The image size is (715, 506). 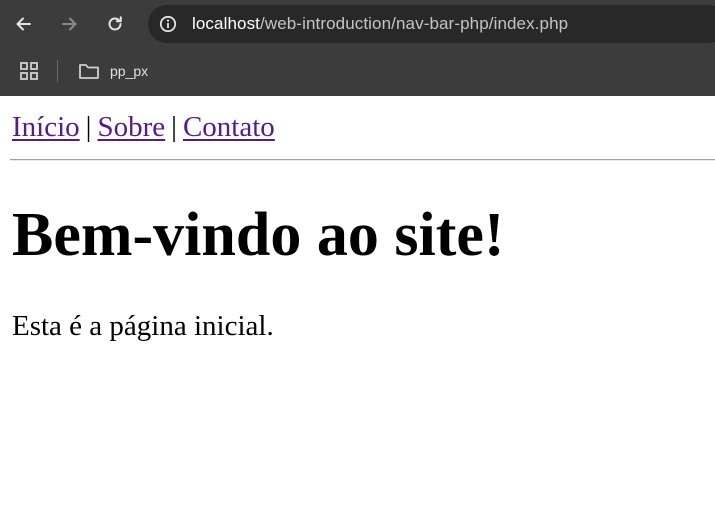 I want to click on reload-icon, so click(x=115, y=23).